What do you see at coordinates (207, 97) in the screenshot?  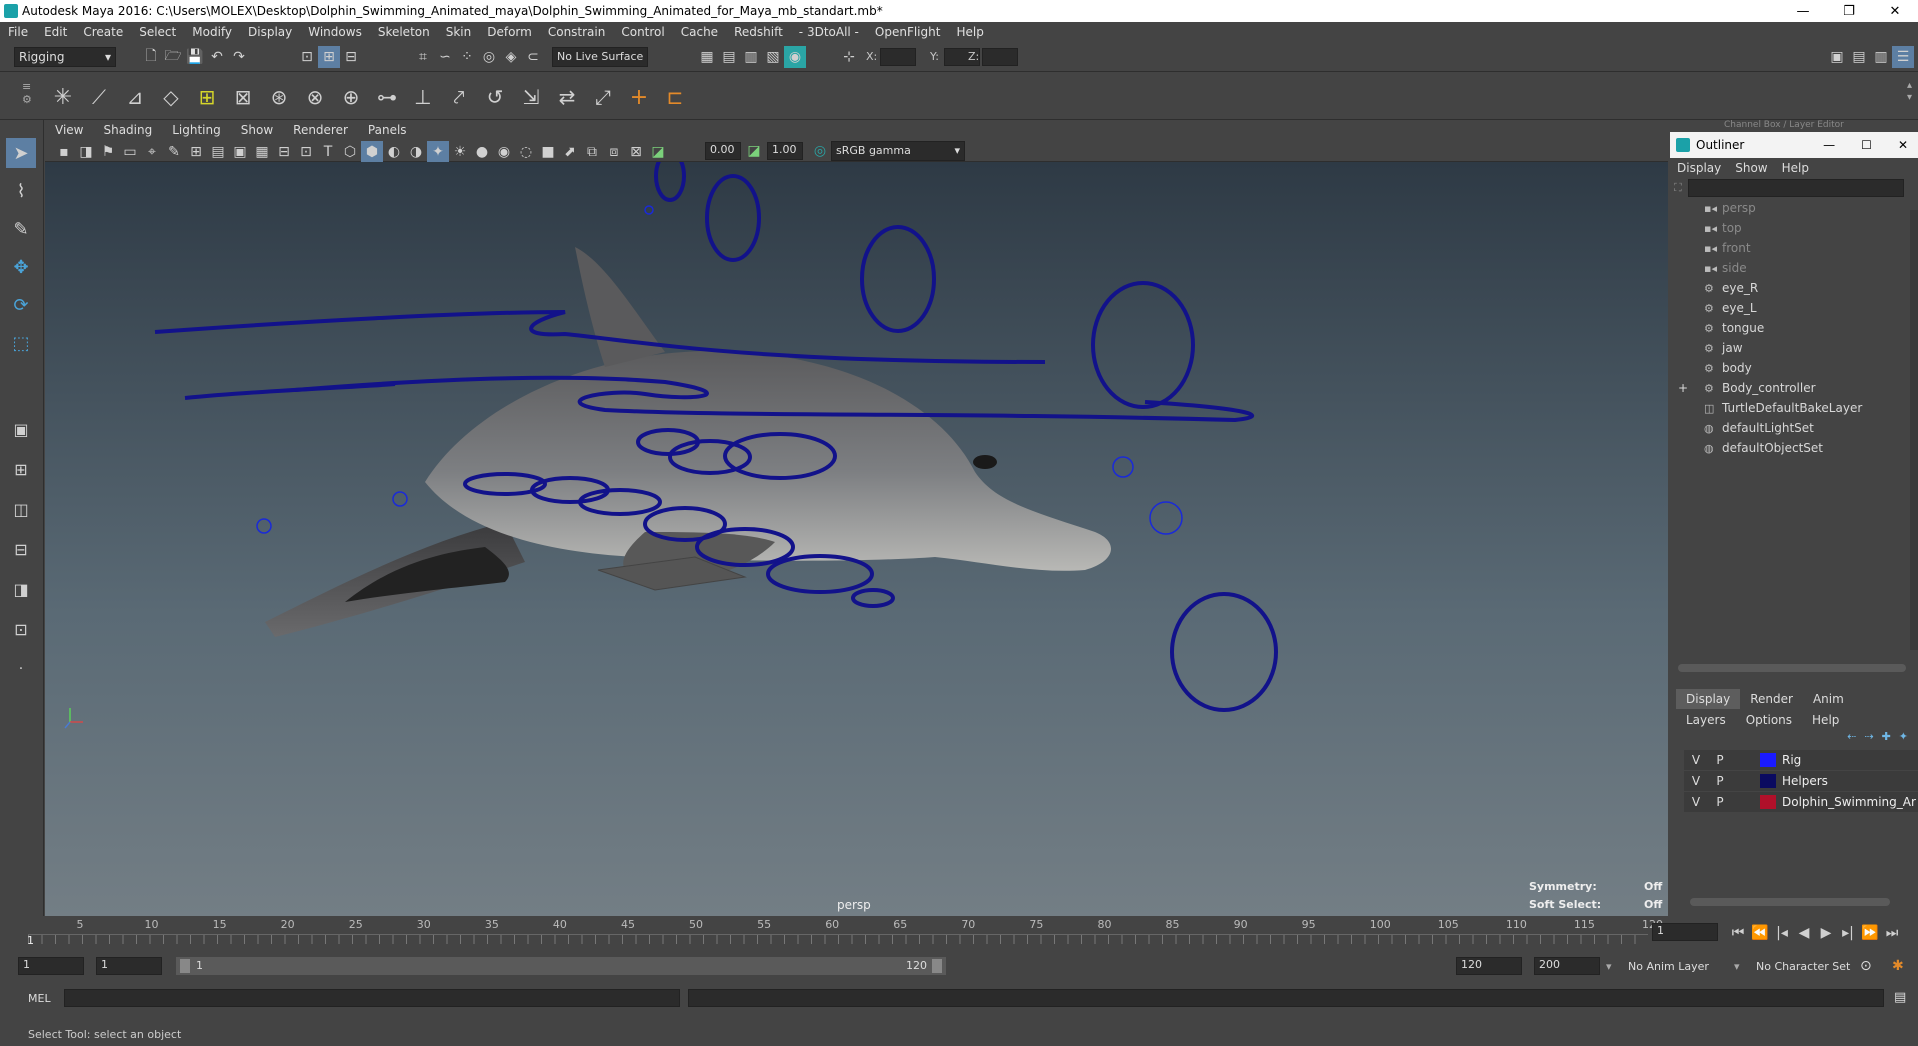 I see `ik-handle-icon: ⊞` at bounding box center [207, 97].